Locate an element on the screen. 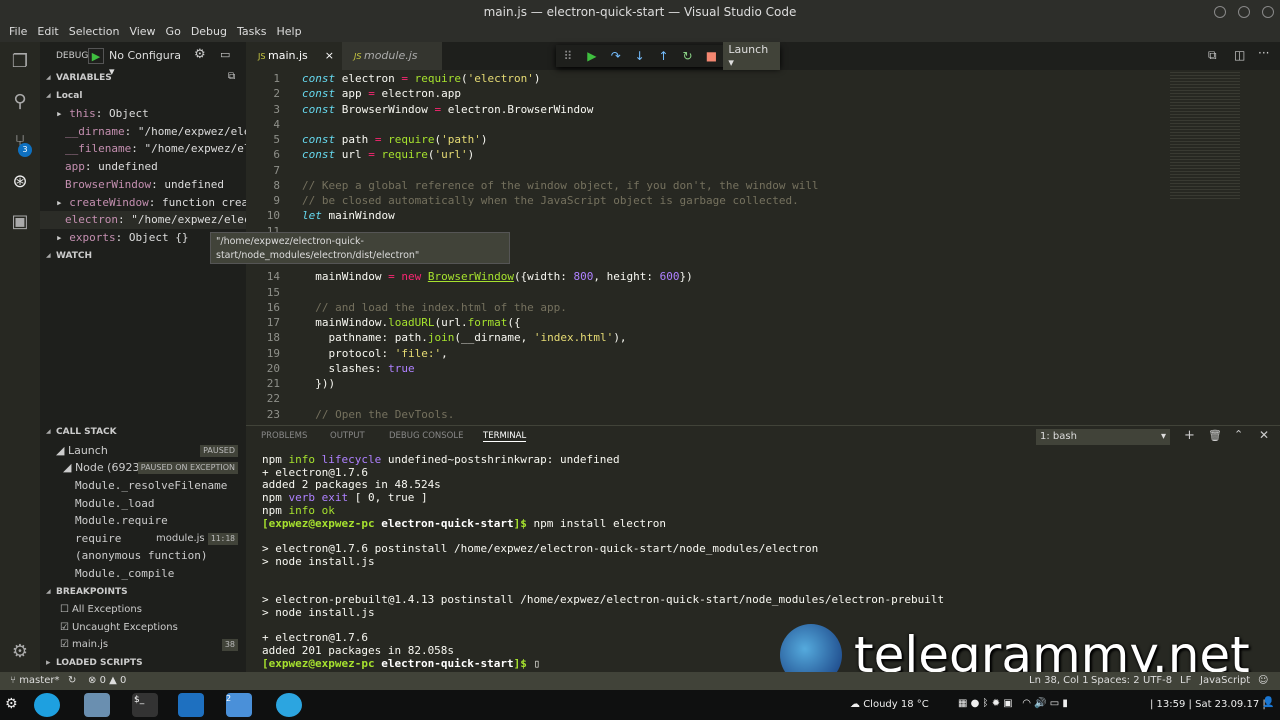 The width and height of the screenshot is (1280, 720). maximize-panel-icon: ⌃ is located at coordinates (1238, 434).